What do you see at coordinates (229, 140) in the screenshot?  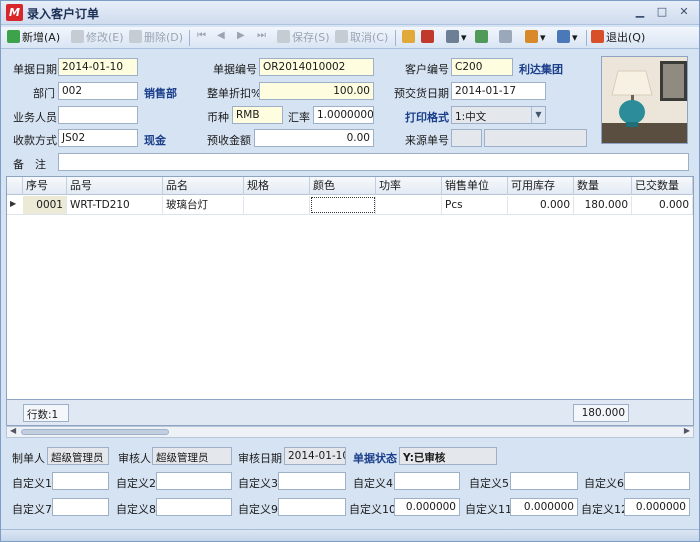 I see `prepay-label: 预收金额` at bounding box center [229, 140].